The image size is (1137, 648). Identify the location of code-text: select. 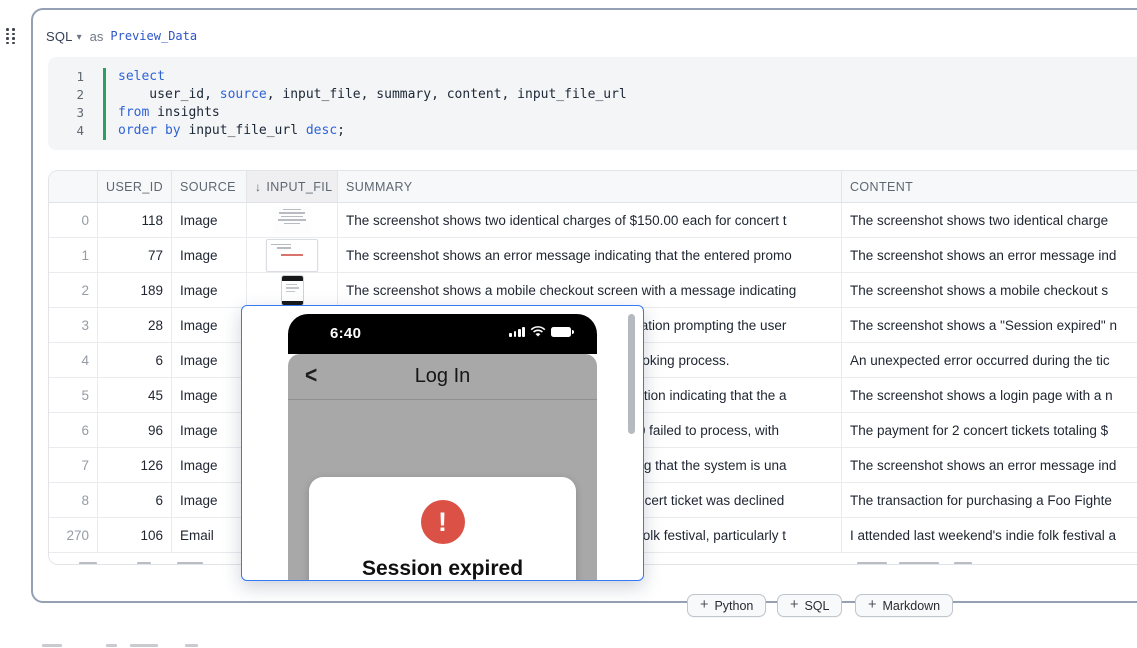
(141, 76).